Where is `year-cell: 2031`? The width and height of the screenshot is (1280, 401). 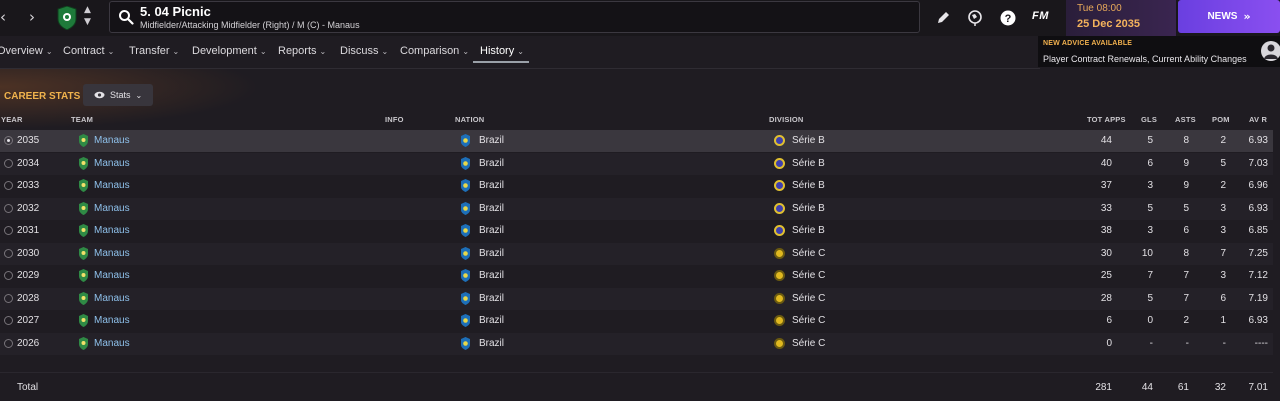 year-cell: 2031 is located at coordinates (28, 230).